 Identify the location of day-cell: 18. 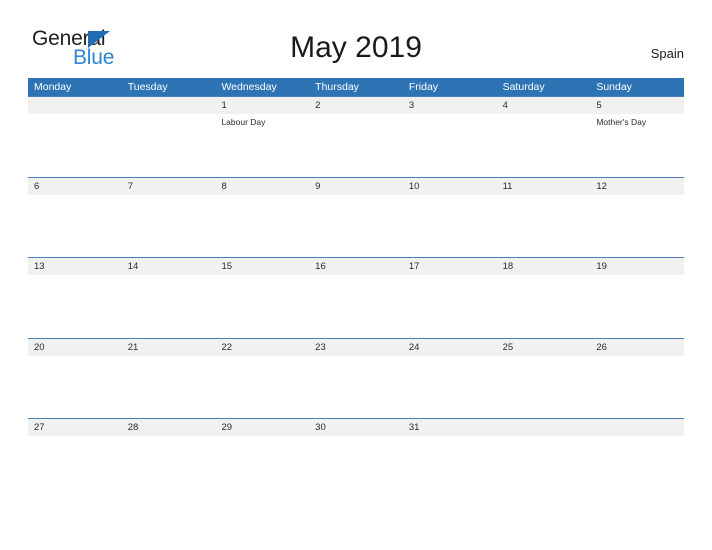
(544, 298).